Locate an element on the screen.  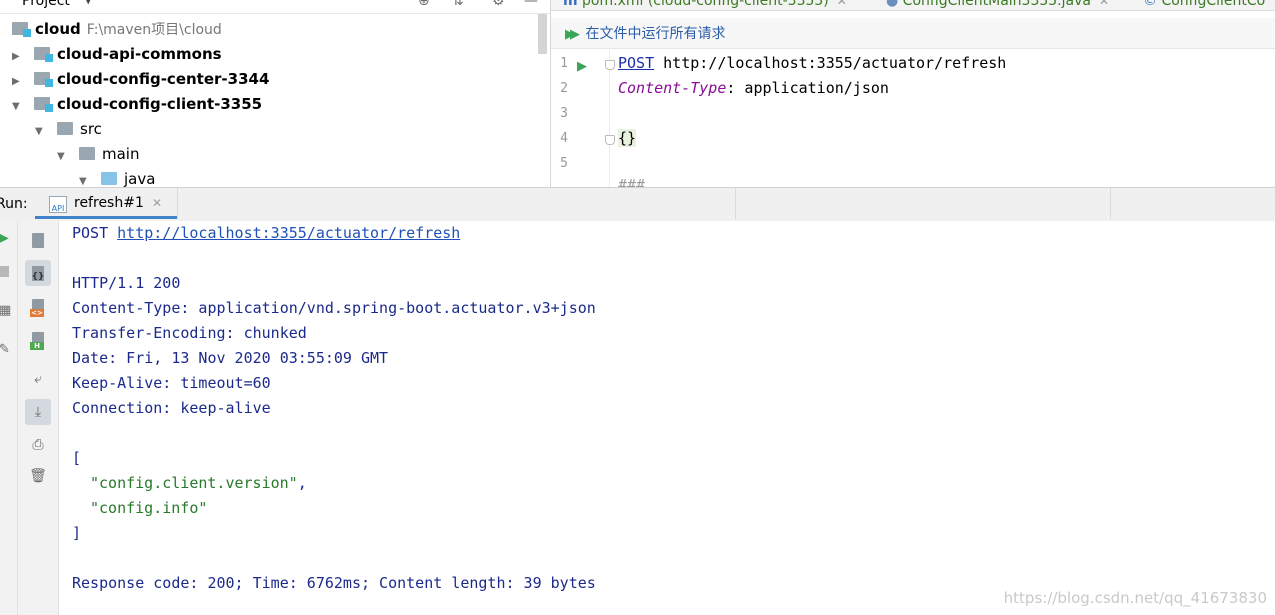
tree-item-main: ▼ main is located at coordinates (98, 154).